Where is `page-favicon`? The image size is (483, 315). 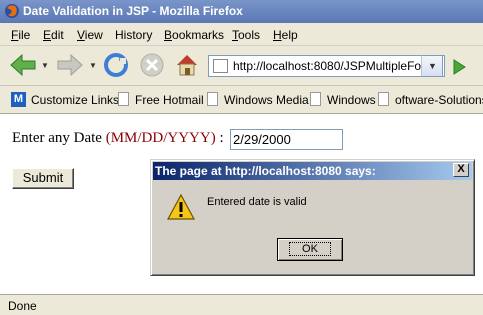
page-favicon is located at coordinates (220, 66).